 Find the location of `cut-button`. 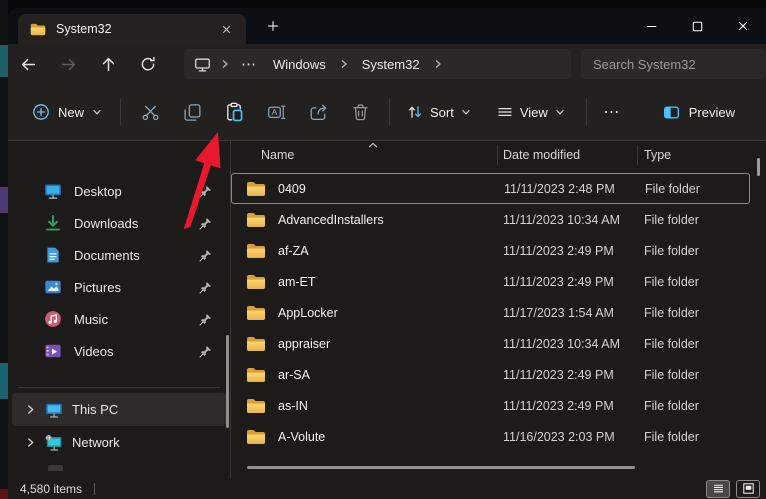

cut-button is located at coordinates (150, 112).